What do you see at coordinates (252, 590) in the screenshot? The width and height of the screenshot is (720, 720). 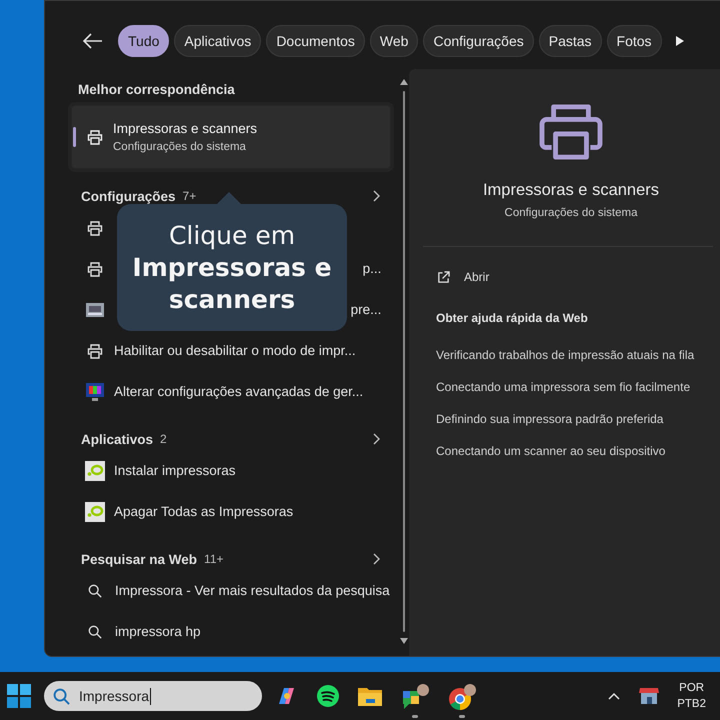 I see `result-label: Impressora - Ver mais resultados da pesquisa` at bounding box center [252, 590].